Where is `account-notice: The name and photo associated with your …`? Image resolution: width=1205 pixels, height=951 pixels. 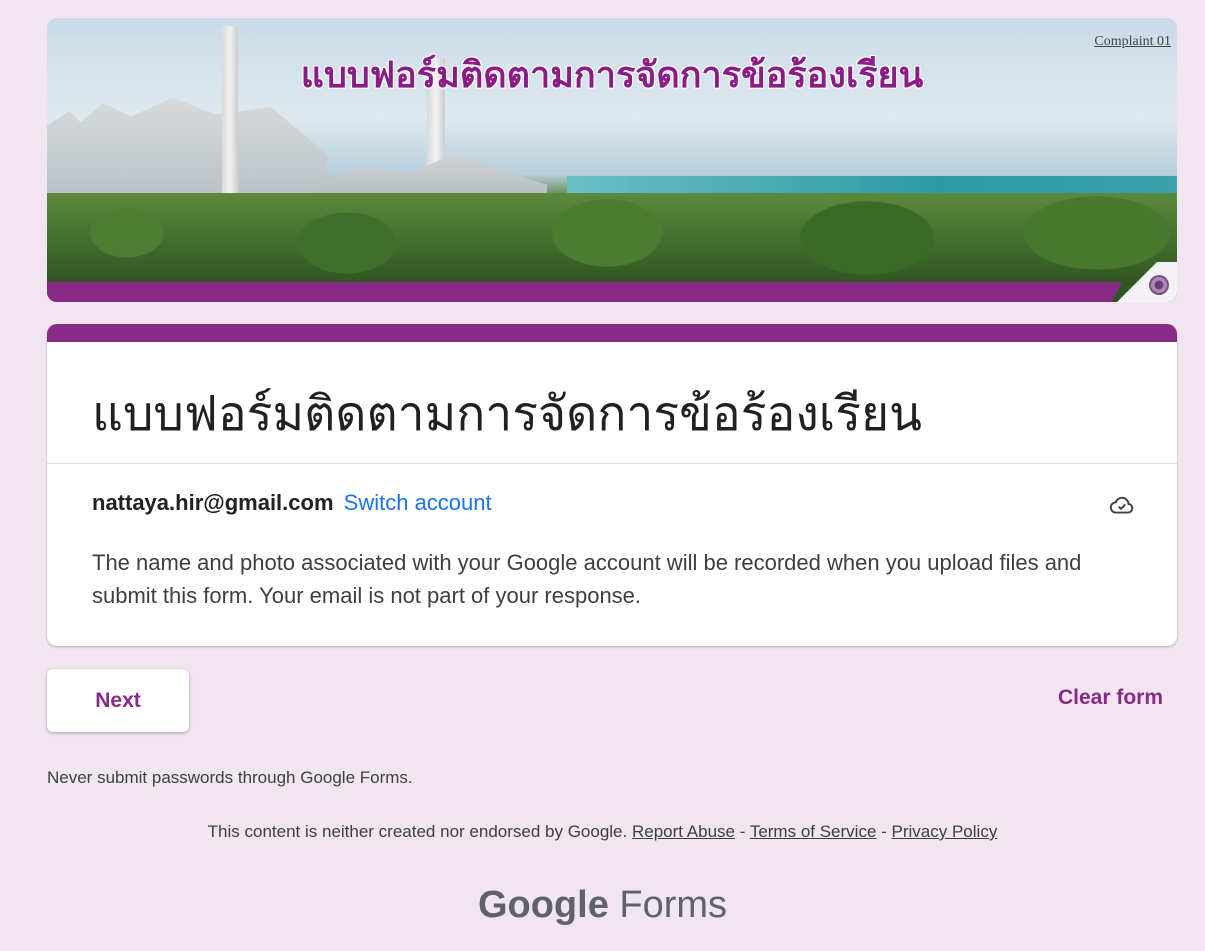 account-notice: The name and photo associated with your … is located at coordinates (587, 579).